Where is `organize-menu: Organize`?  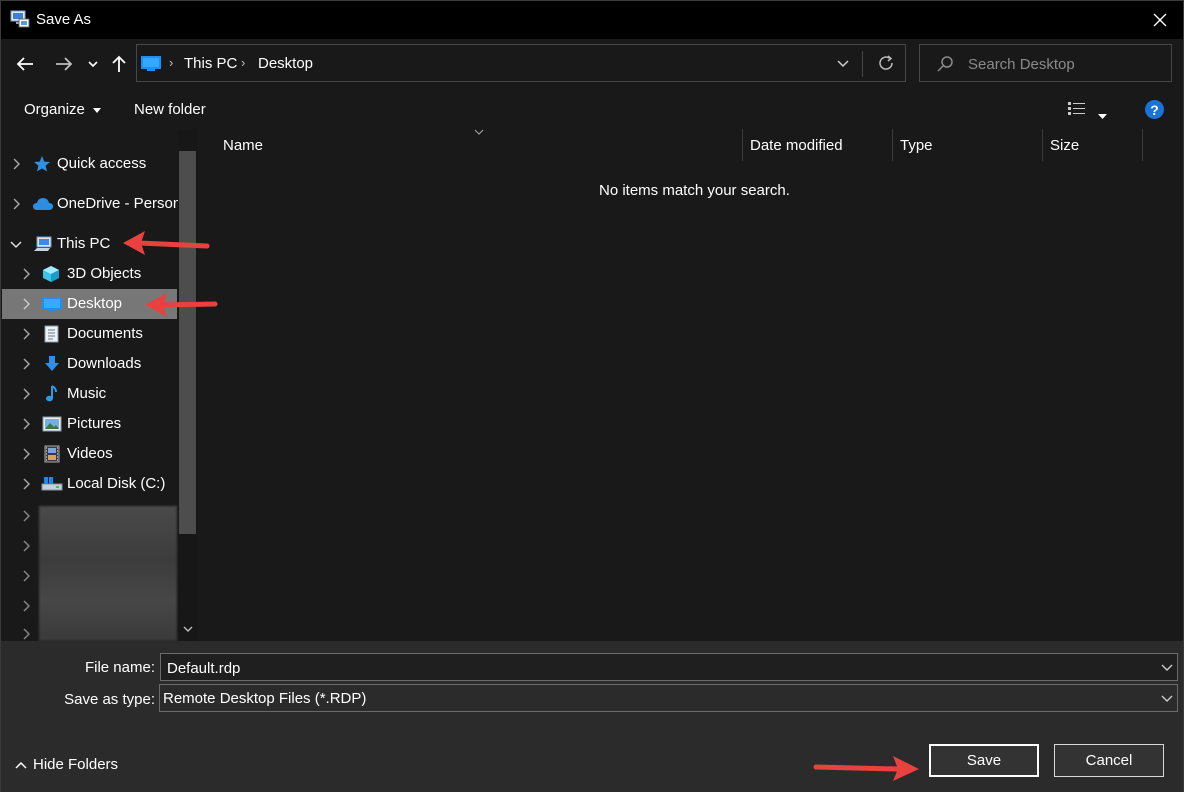
organize-menu: Organize is located at coordinates (63, 109).